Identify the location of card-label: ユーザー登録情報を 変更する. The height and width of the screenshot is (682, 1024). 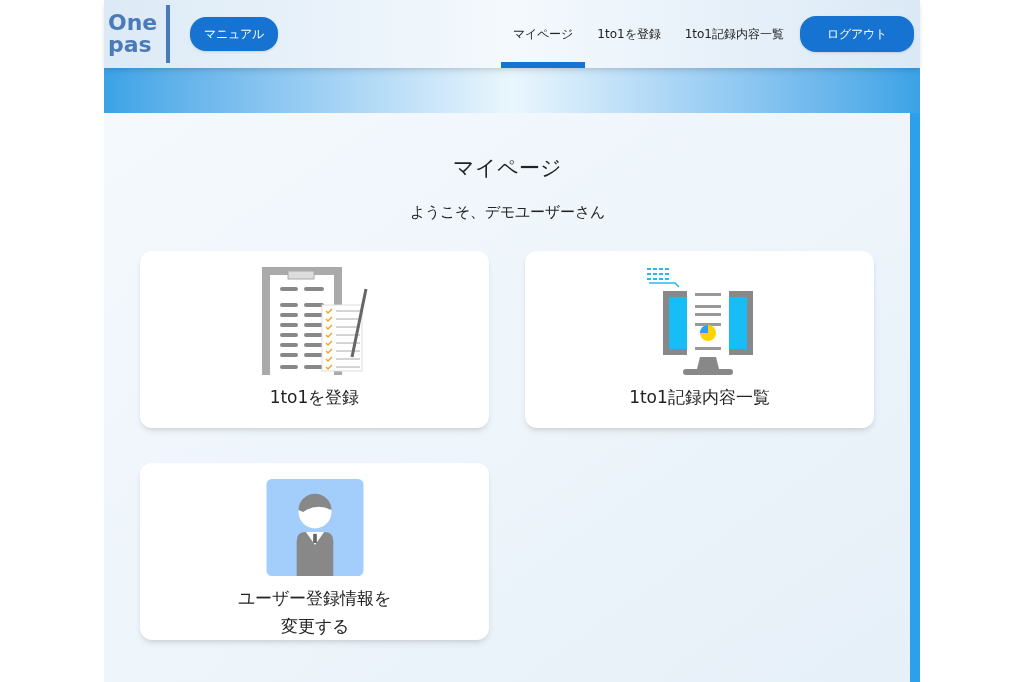
(314, 612).